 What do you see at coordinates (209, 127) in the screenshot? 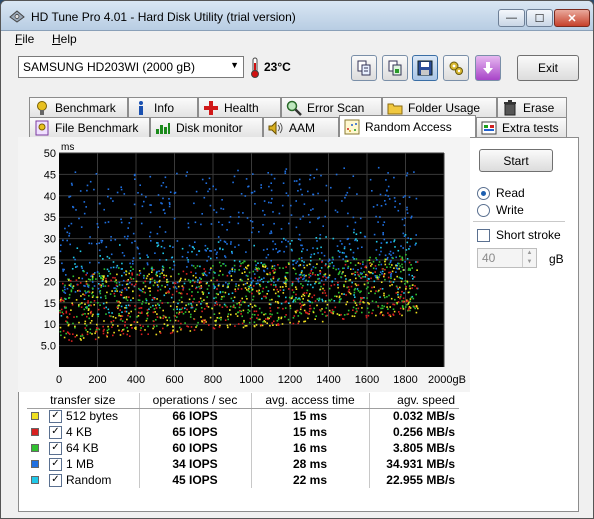
I see `tab-disk-monitor-label: Disk monitor` at bounding box center [209, 127].